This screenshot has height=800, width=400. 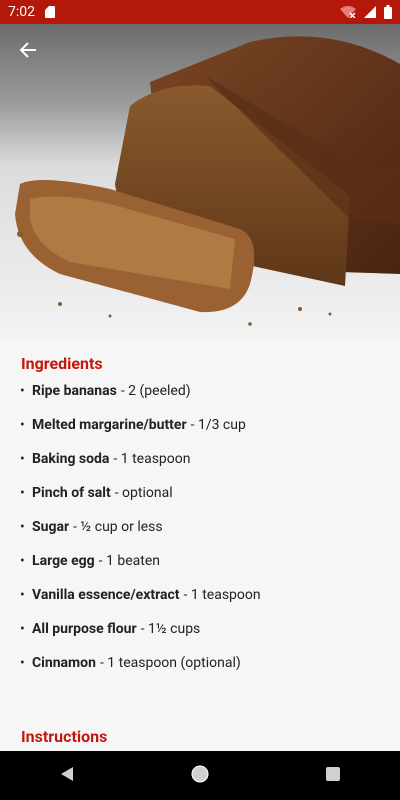 What do you see at coordinates (143, 493) in the screenshot?
I see `ingredient-desc: - optional` at bounding box center [143, 493].